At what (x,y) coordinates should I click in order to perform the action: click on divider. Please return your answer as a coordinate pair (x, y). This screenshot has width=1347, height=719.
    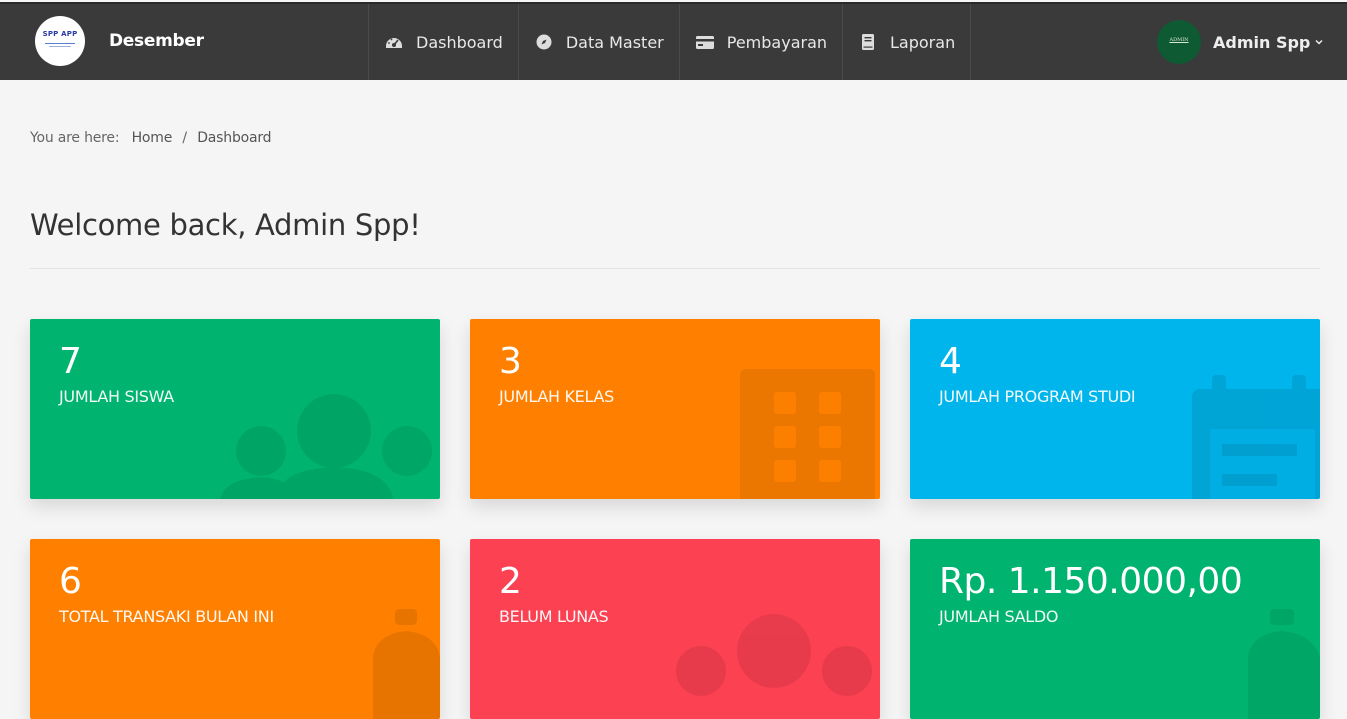
    Looking at the image, I should click on (675, 268).